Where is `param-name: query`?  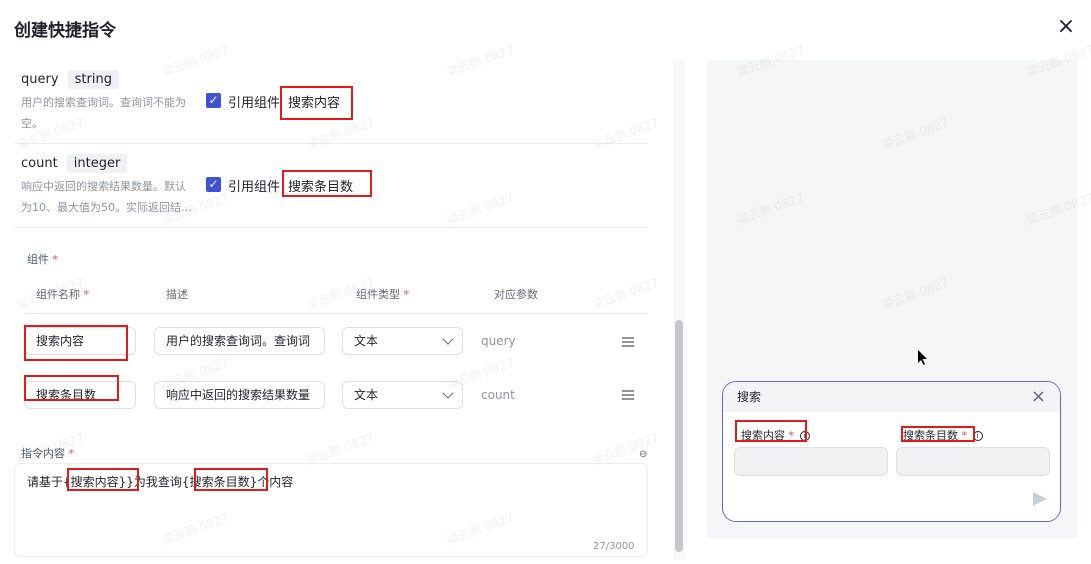 param-name: query is located at coordinates (40, 79).